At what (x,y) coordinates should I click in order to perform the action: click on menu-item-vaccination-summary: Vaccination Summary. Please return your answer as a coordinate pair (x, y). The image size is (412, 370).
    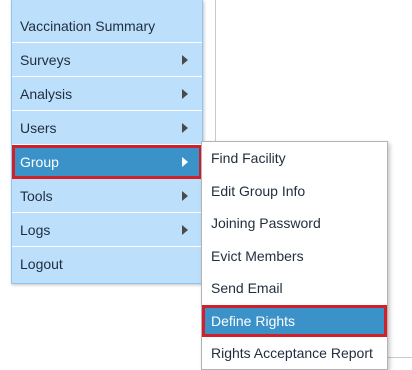
    Looking at the image, I should click on (107, 26).